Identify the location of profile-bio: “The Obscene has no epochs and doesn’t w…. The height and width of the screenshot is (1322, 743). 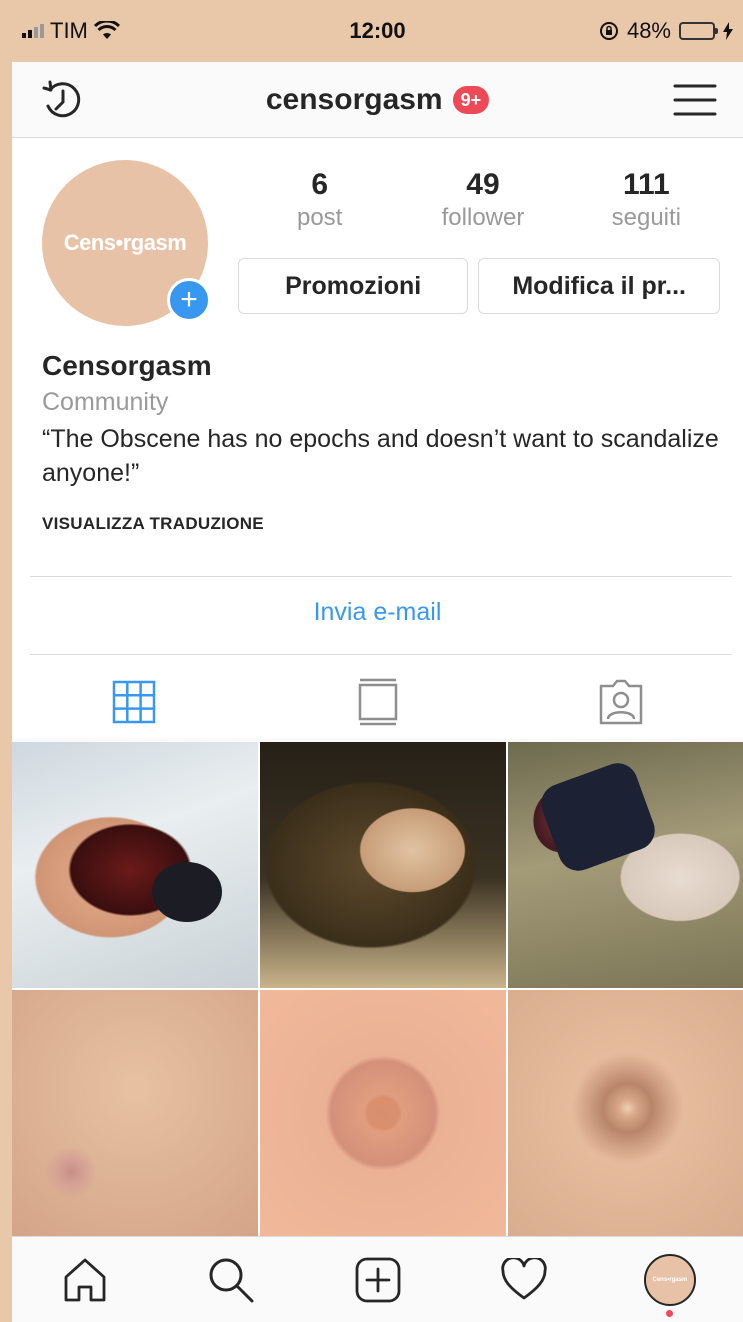
(380, 456).